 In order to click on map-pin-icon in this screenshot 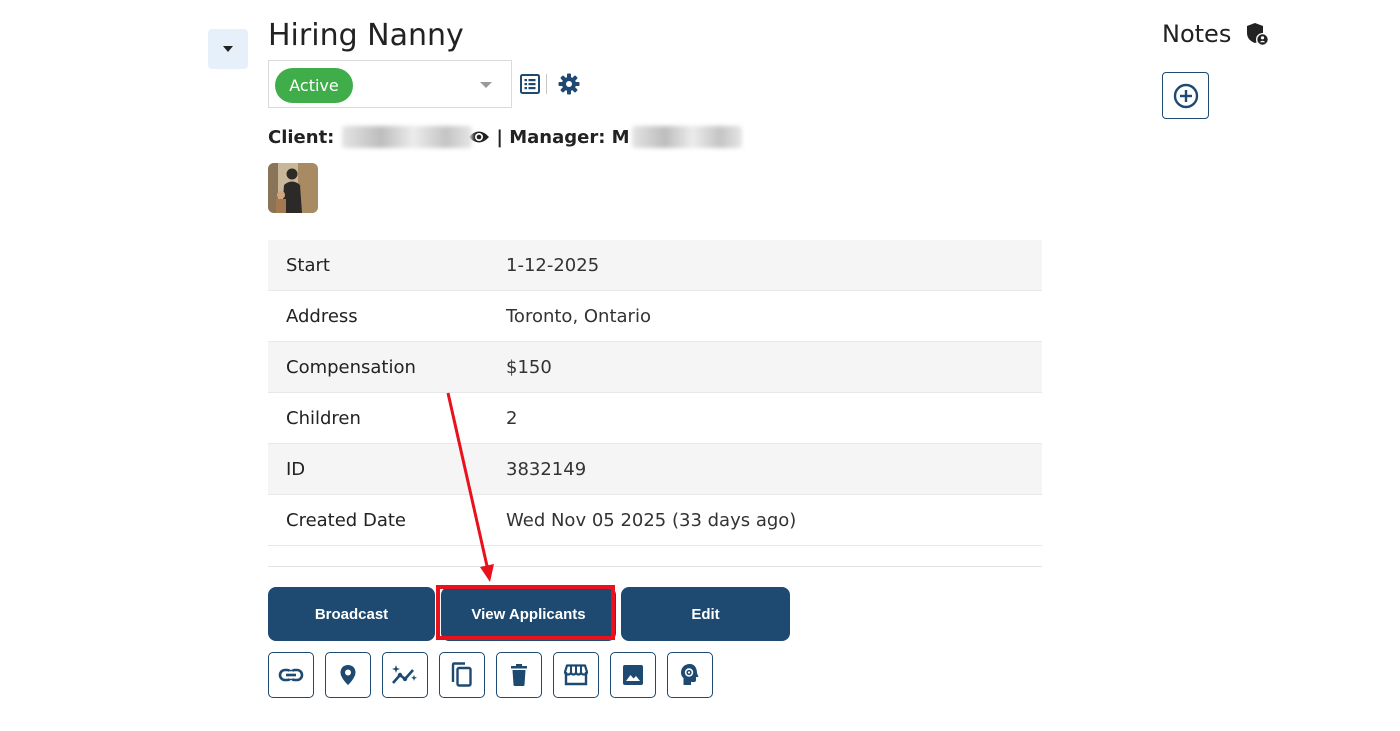, I will do `click(348, 675)`.